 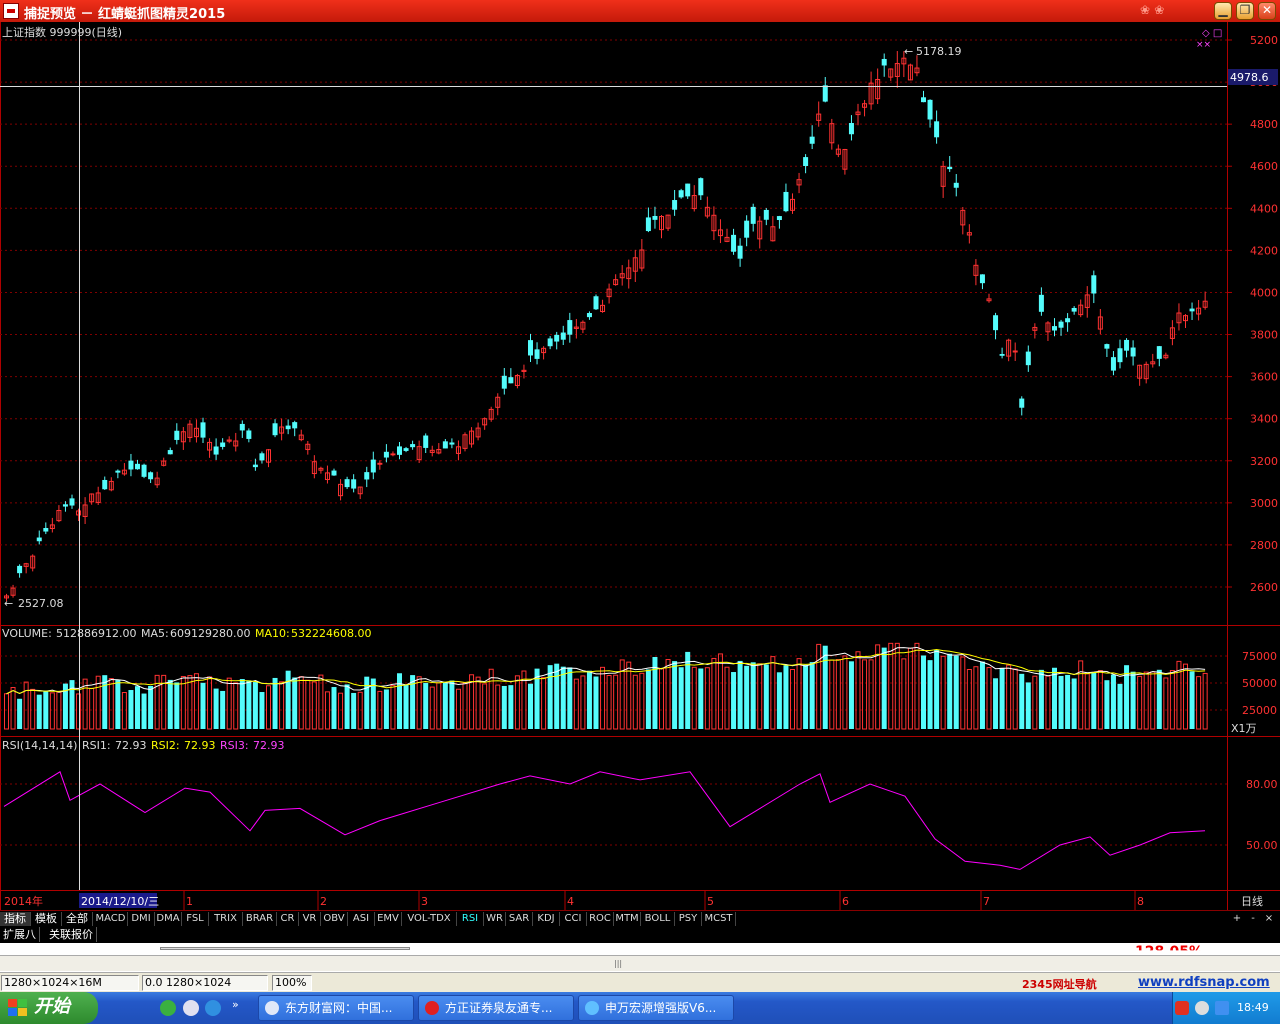 I want to click on close-button: ✕, so click(x=1267, y=11).